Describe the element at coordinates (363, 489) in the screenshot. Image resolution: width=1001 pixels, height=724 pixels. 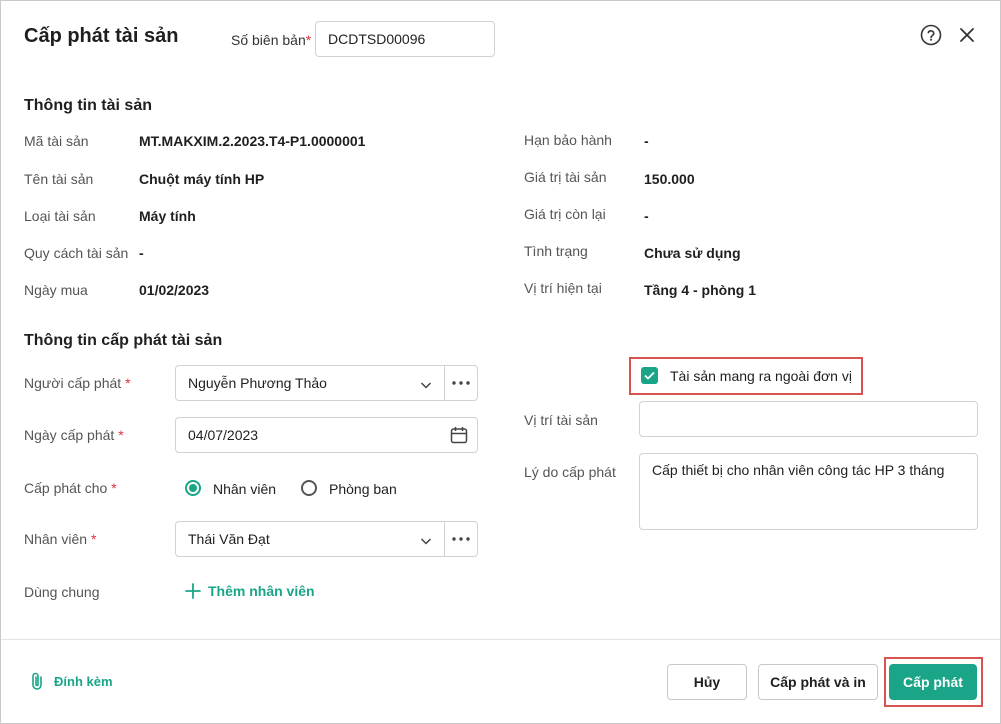
I see `radio-department-label: Phòng ban` at that location.